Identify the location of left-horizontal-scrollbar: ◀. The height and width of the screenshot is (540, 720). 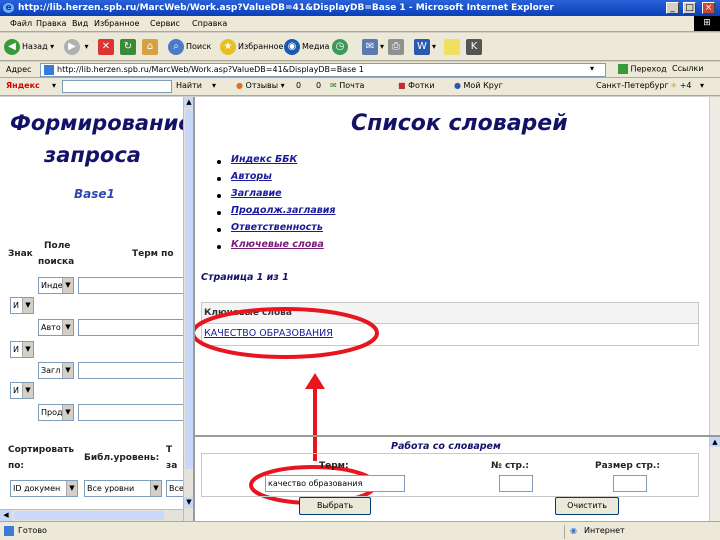
(91, 515).